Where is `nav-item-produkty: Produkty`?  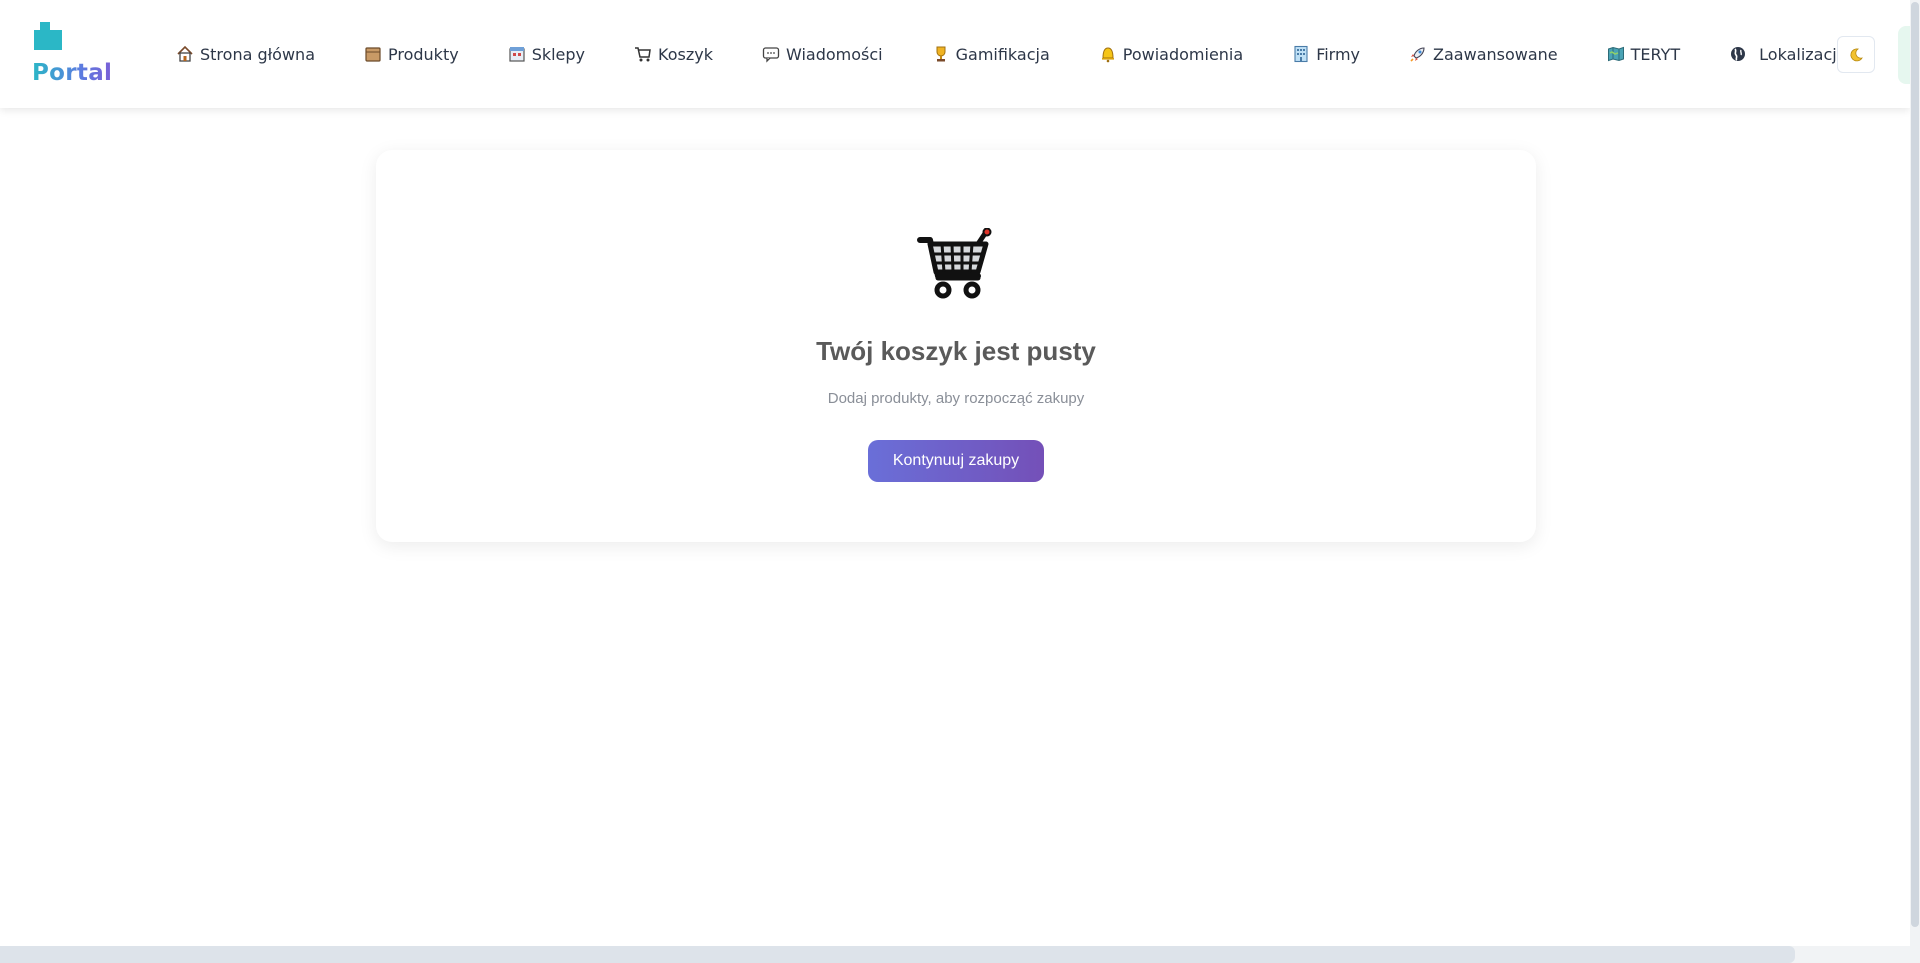 nav-item-produkty: Produkty is located at coordinates (411, 54).